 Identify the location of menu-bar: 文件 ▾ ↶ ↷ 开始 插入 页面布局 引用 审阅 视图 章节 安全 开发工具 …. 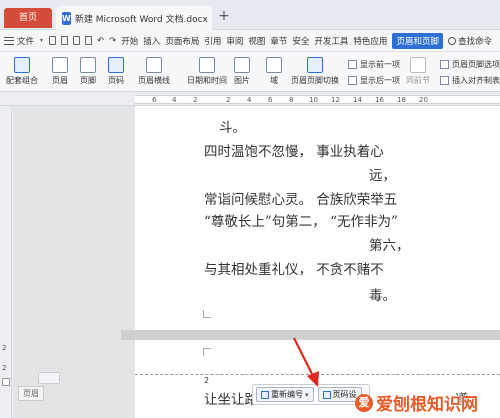
(250, 41).